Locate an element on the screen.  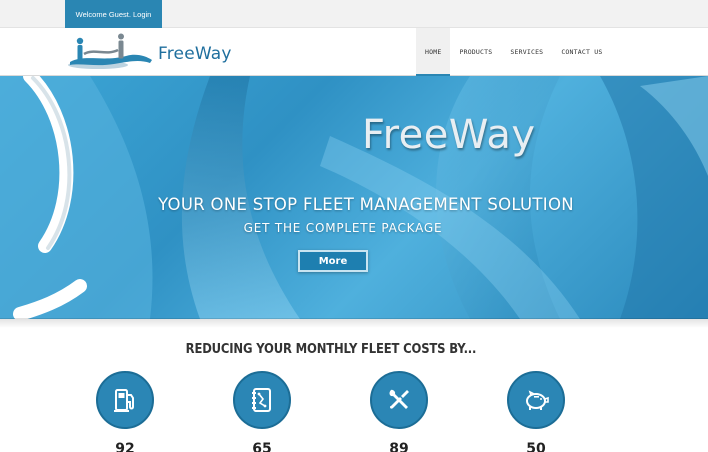
brand-logo: FreeWay is located at coordinates (148, 52).